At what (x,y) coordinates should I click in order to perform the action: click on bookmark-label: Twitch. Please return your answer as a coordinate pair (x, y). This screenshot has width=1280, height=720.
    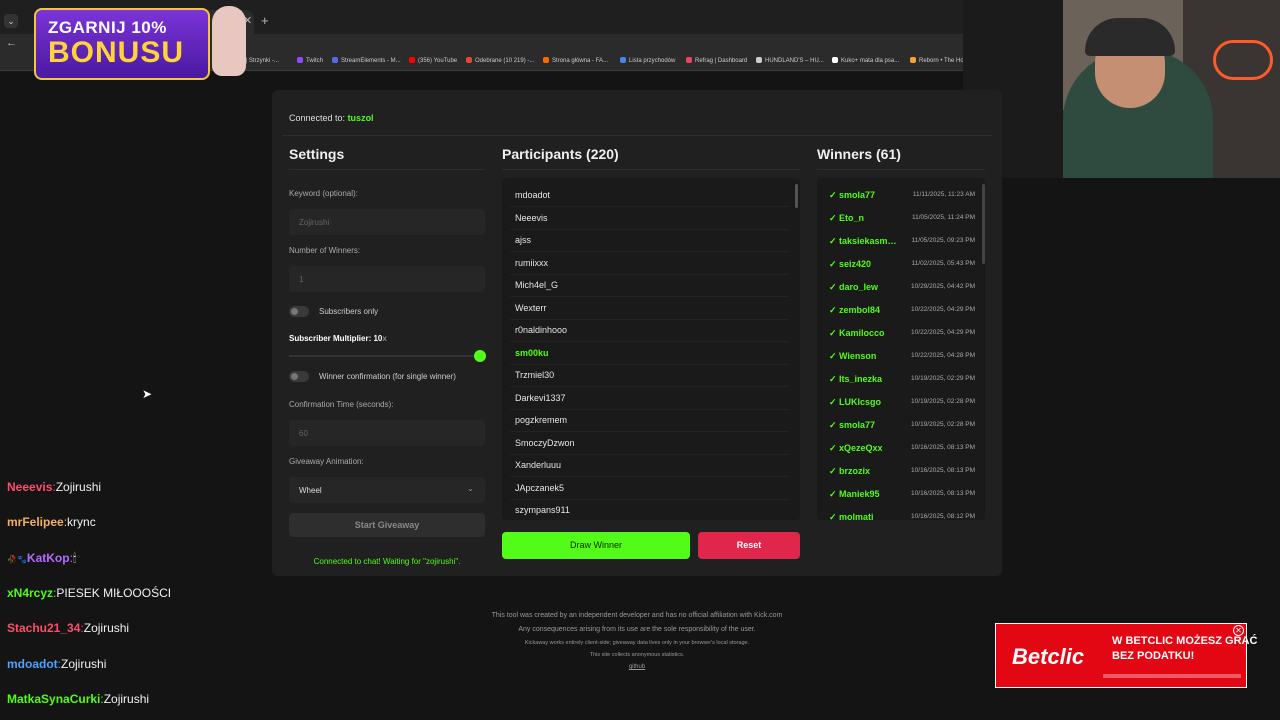
    Looking at the image, I should click on (315, 61).